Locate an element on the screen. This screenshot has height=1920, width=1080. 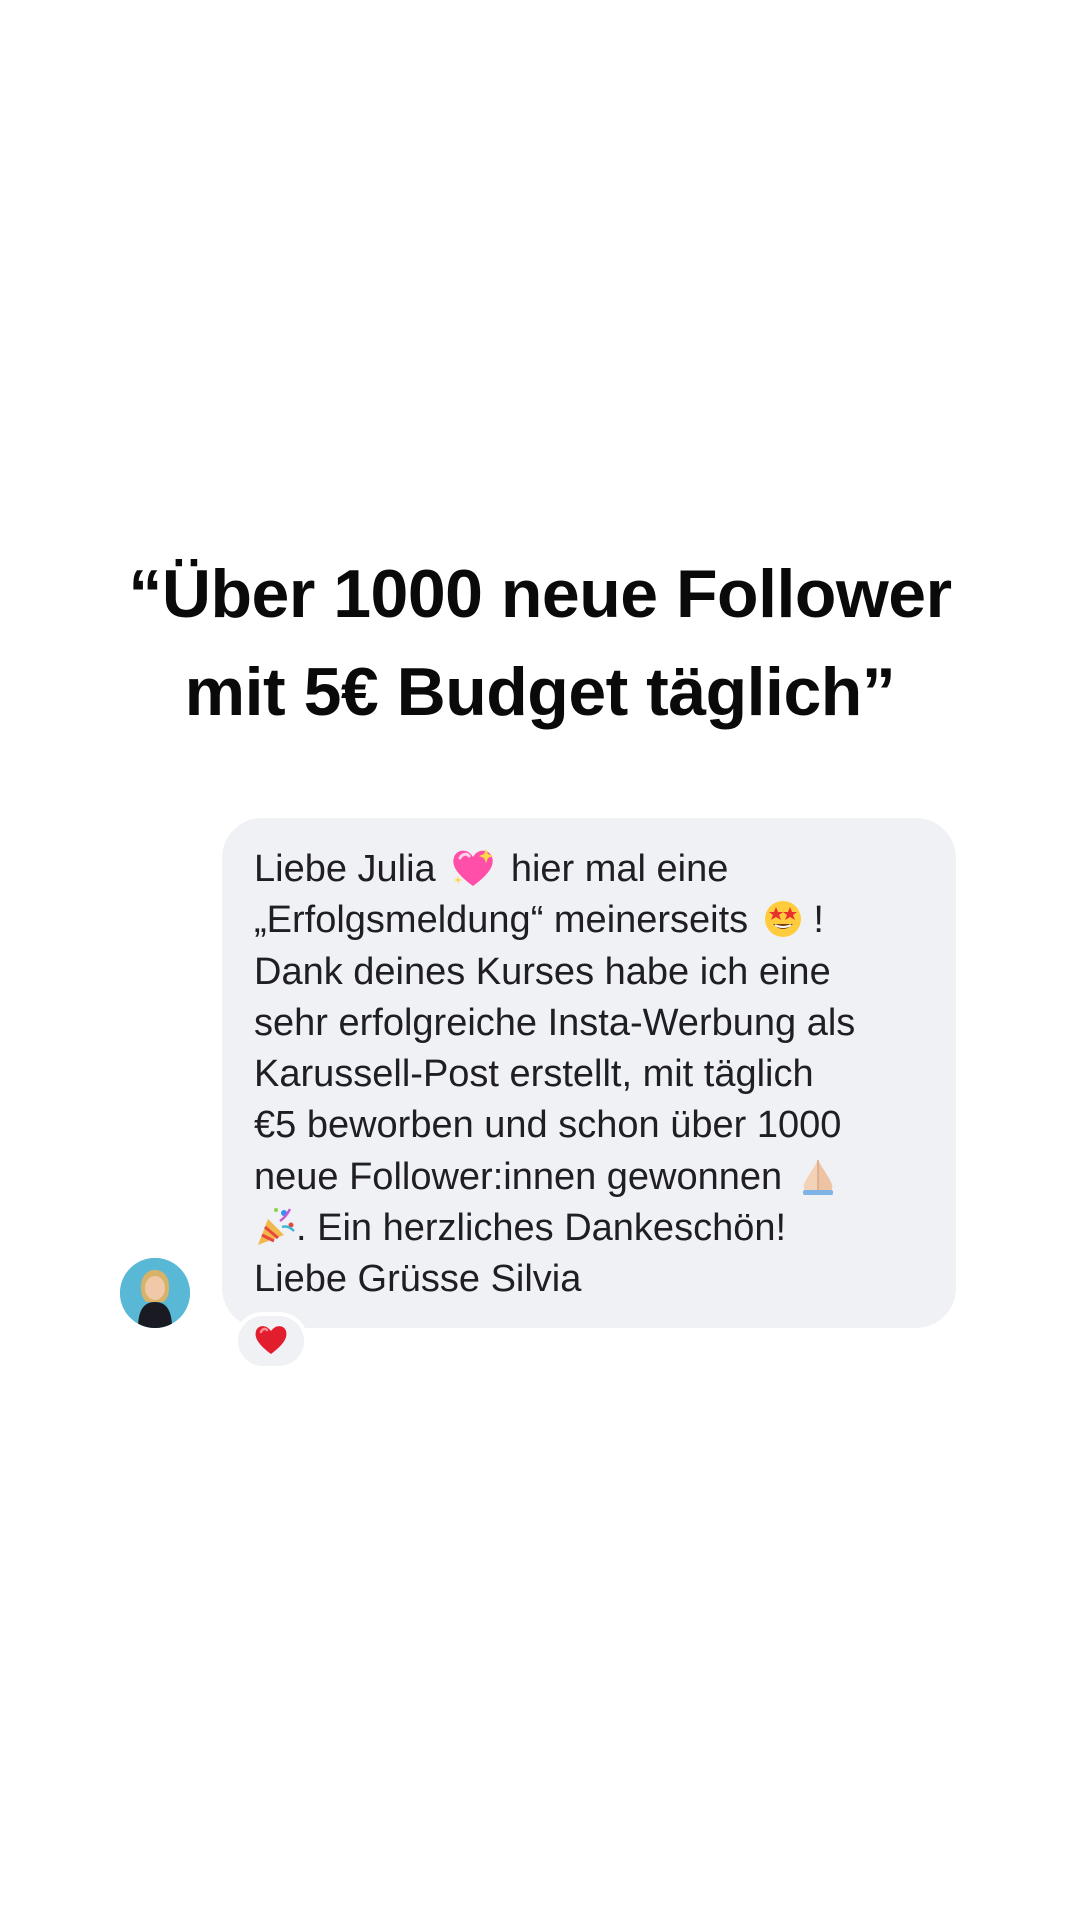
message-line-8: . Ein herzliches Dankeschön! is located at coordinates (593, 1228).